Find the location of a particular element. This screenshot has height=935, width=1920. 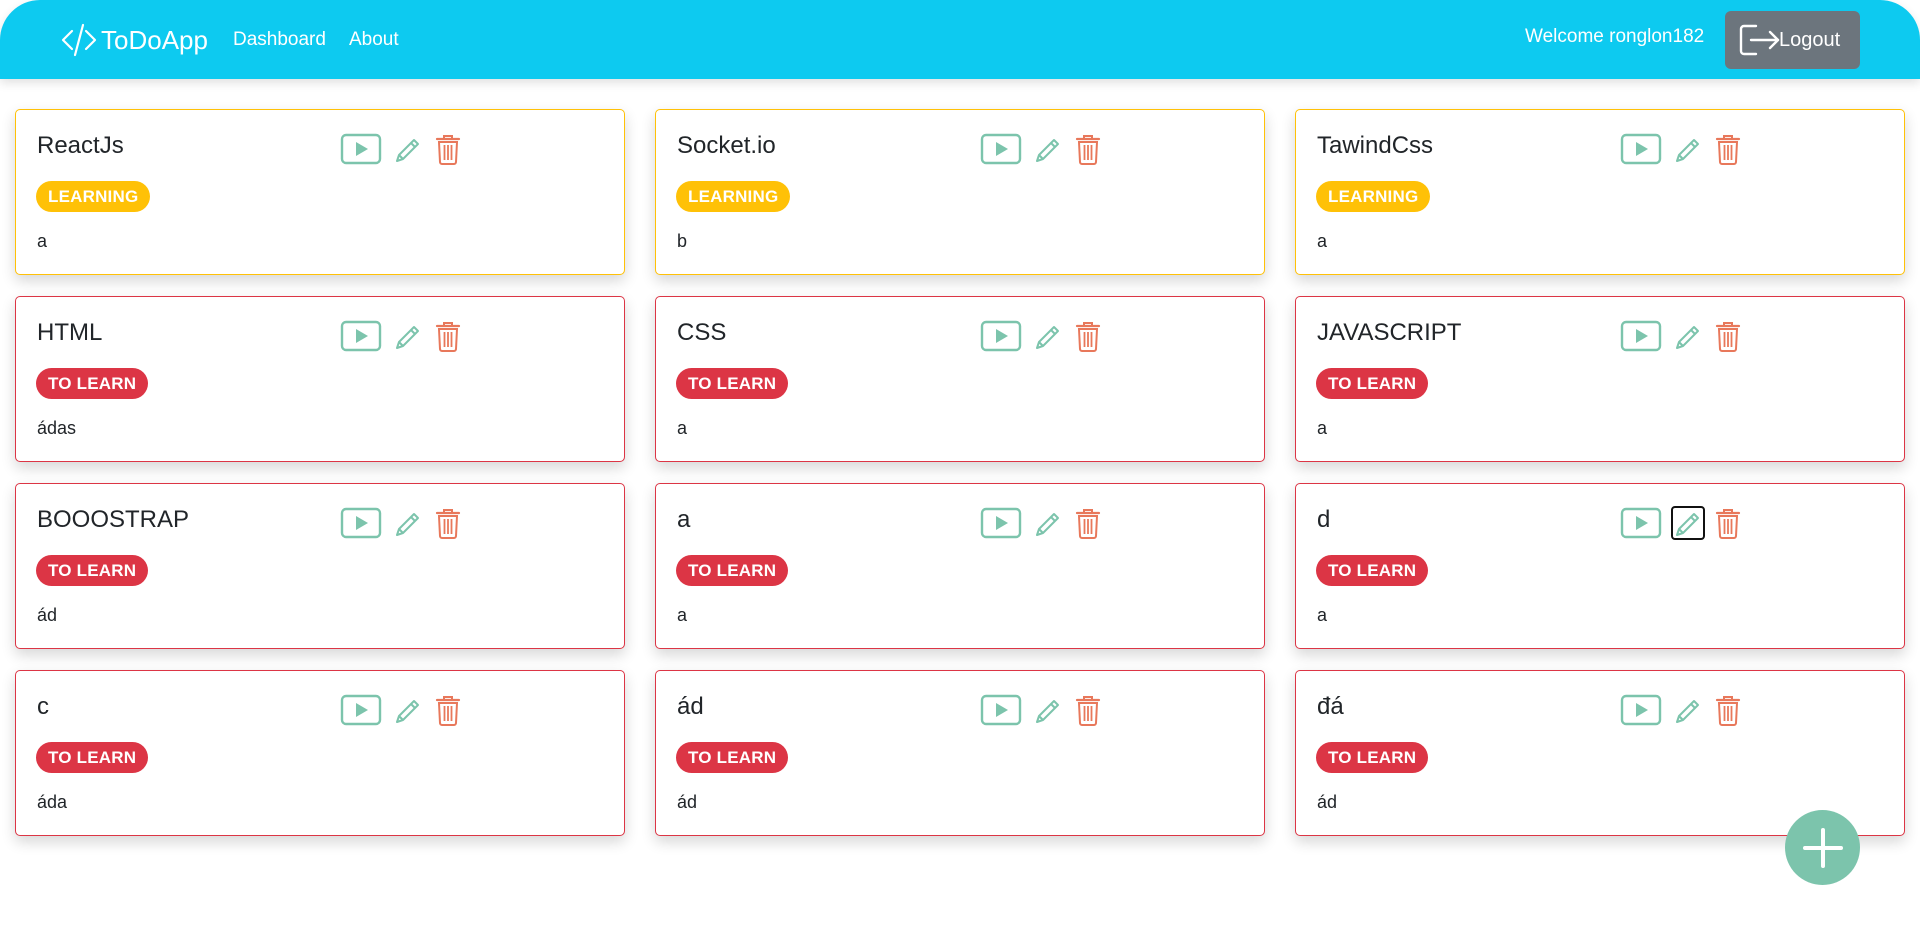

task-card: Socket.io LEARNING b is located at coordinates (960, 192).